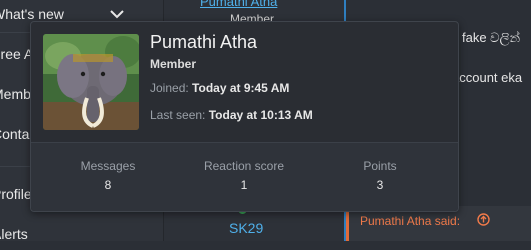 This screenshot has width=531, height=250. What do you see at coordinates (117, 14) in the screenshot?
I see `chevron-down-icon` at bounding box center [117, 14].